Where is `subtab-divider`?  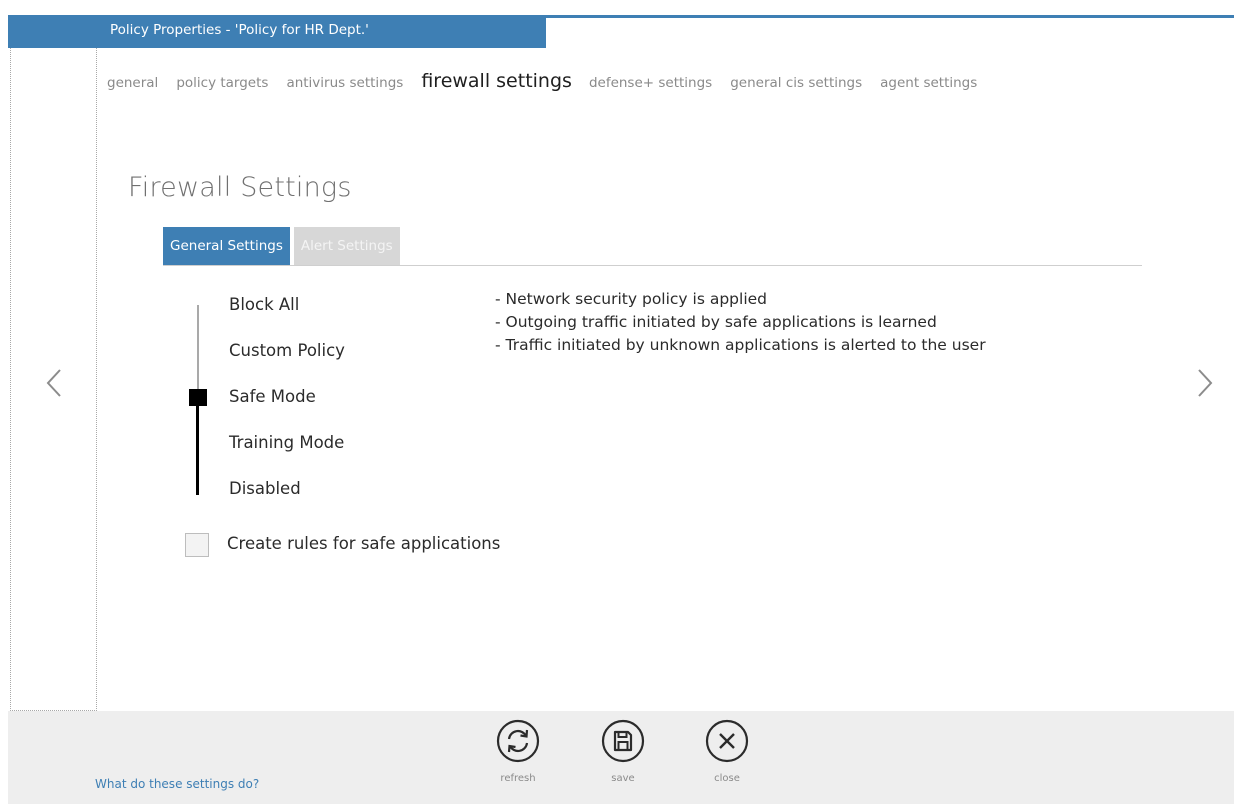
subtab-divider is located at coordinates (652, 265).